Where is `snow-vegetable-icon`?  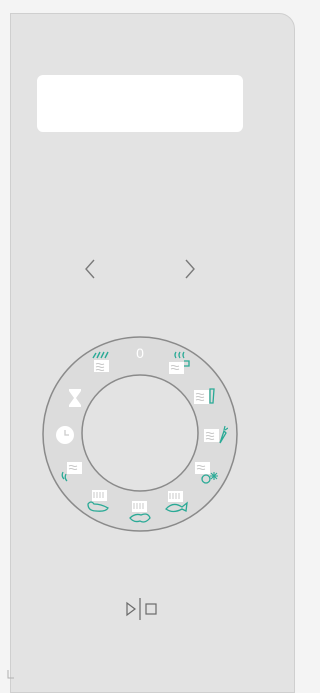
snow-vegetable-icon is located at coordinates (206, 473).